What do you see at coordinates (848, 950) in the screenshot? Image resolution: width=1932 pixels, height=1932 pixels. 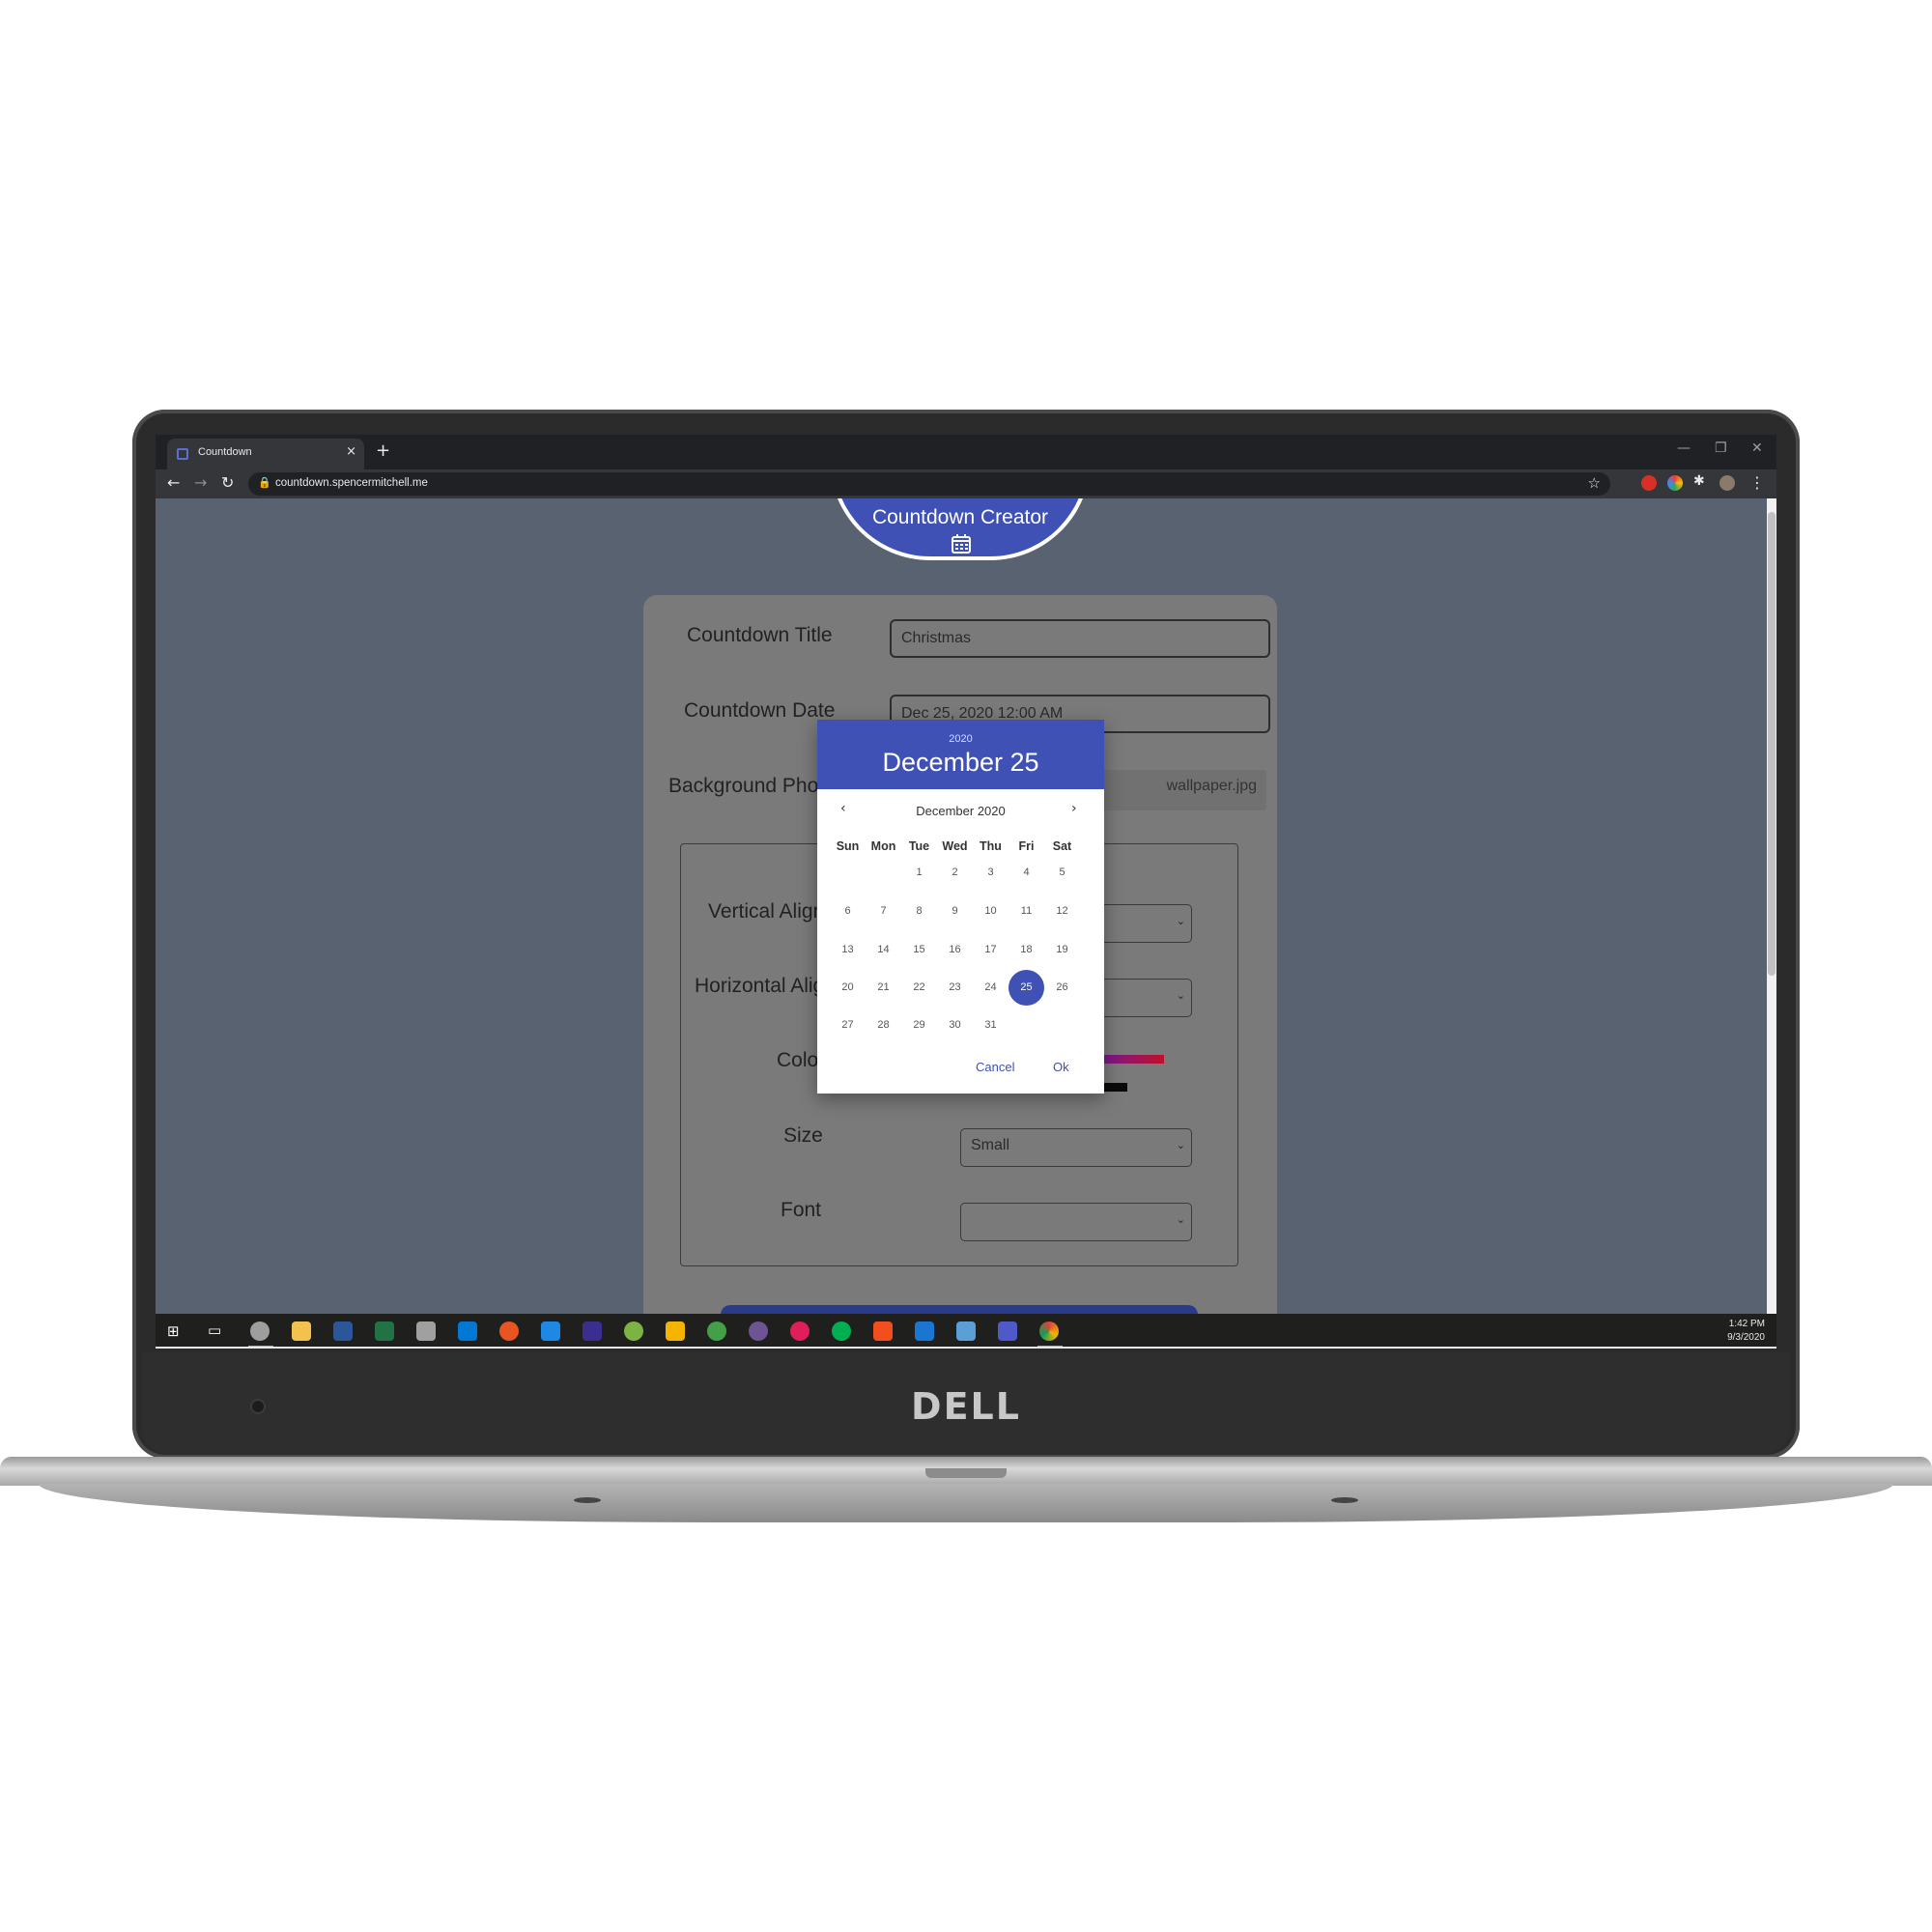 I see `calendar-day: 13` at bounding box center [848, 950].